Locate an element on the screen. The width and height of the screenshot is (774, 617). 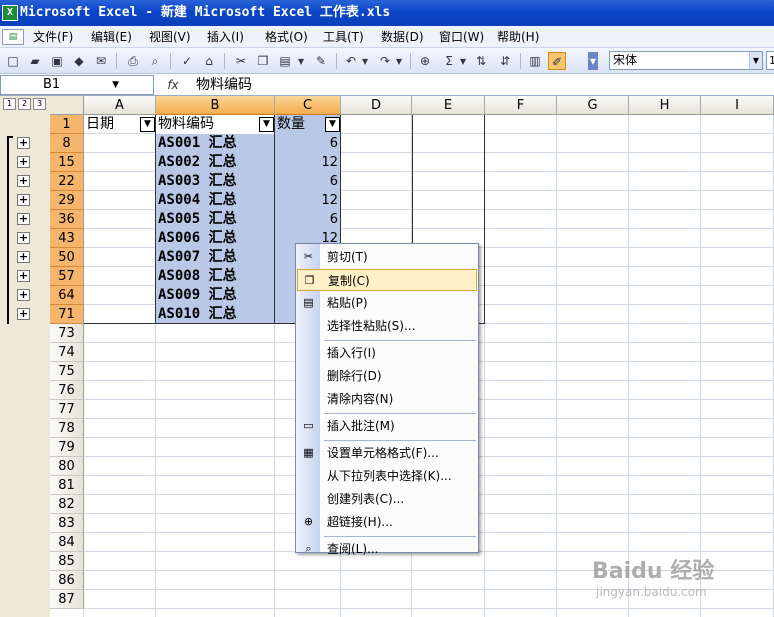
row-header-43: 43 is located at coordinates (67, 238).